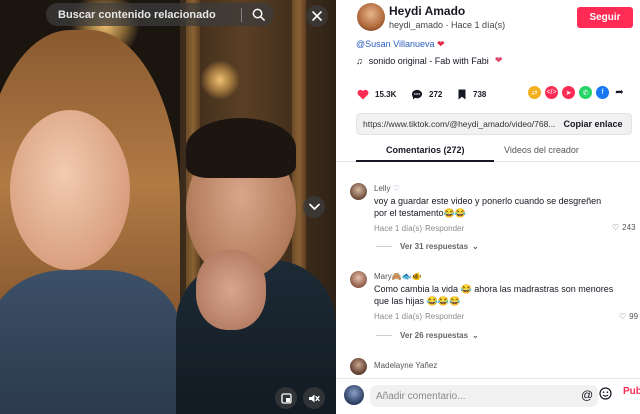 This screenshot has height=414, width=640. I want to click on author-name: Heydi Amado, so click(427, 11).